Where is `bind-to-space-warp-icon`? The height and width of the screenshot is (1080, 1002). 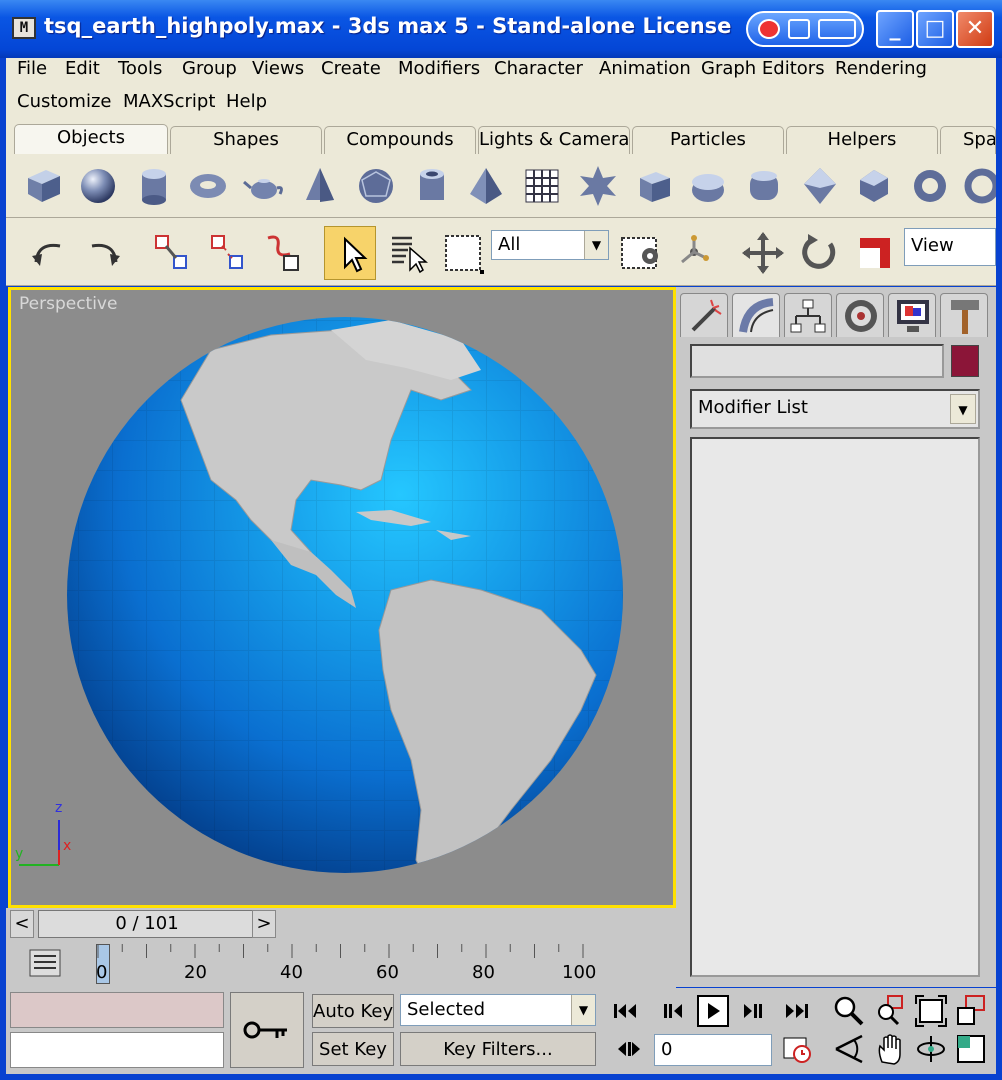 bind-to-space-warp-icon is located at coordinates (283, 253).